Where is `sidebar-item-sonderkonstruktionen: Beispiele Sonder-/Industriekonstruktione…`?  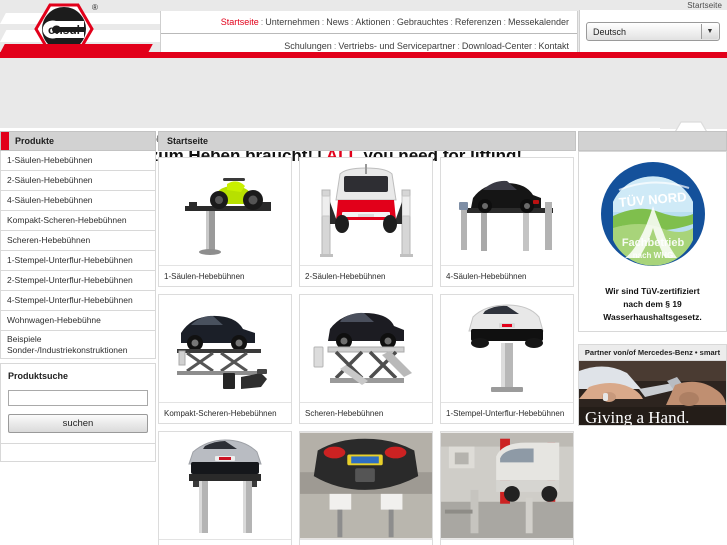
sidebar-item-sonderkonstruktionen: Beispiele Sonder-/Industriekonstruktione… is located at coordinates (78, 345).